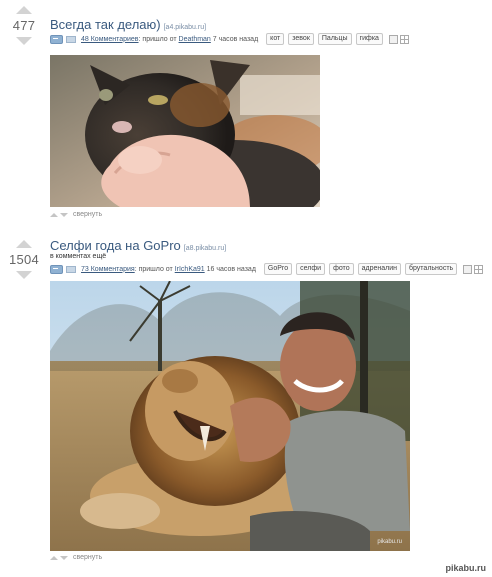 This screenshot has height=577, width=492. What do you see at coordinates (301, 39) in the screenshot?
I see `tag: зевок` at bounding box center [301, 39].